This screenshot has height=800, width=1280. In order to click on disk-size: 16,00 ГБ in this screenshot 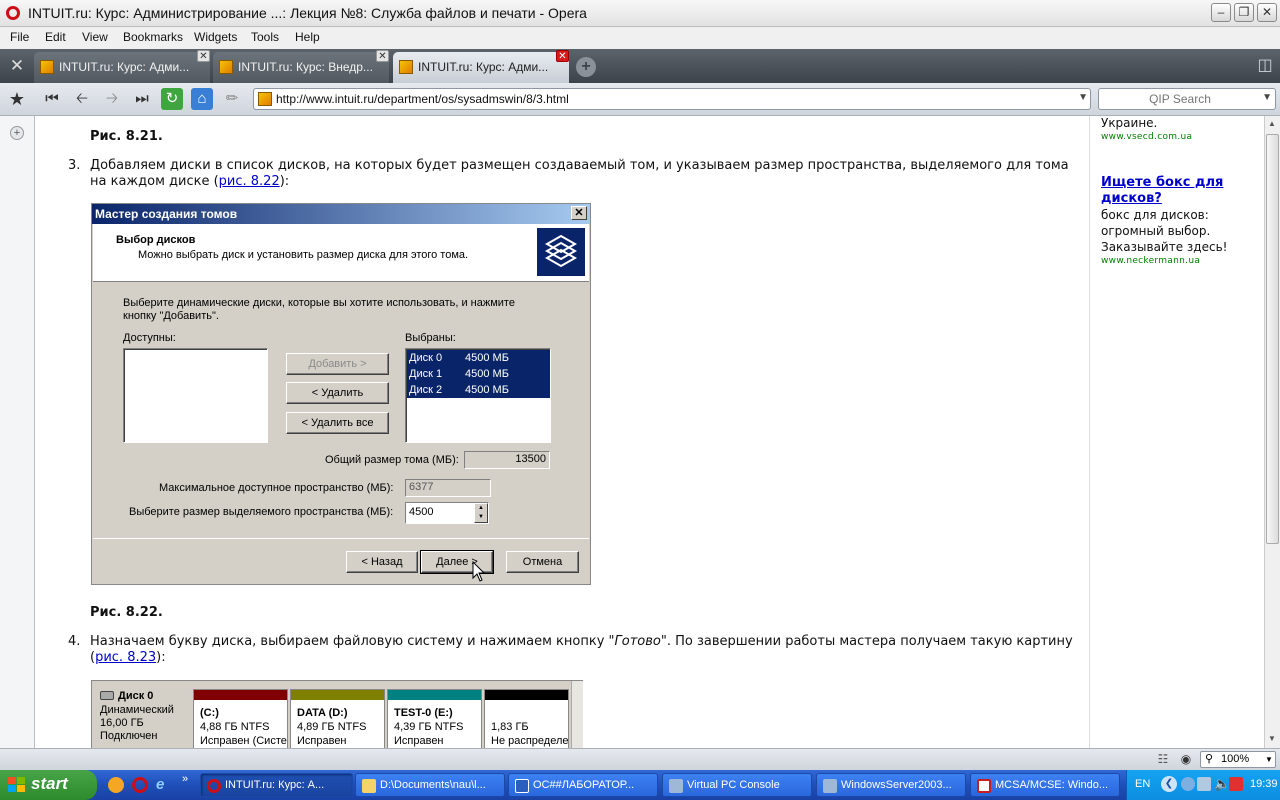, I will do `click(122, 723)`.